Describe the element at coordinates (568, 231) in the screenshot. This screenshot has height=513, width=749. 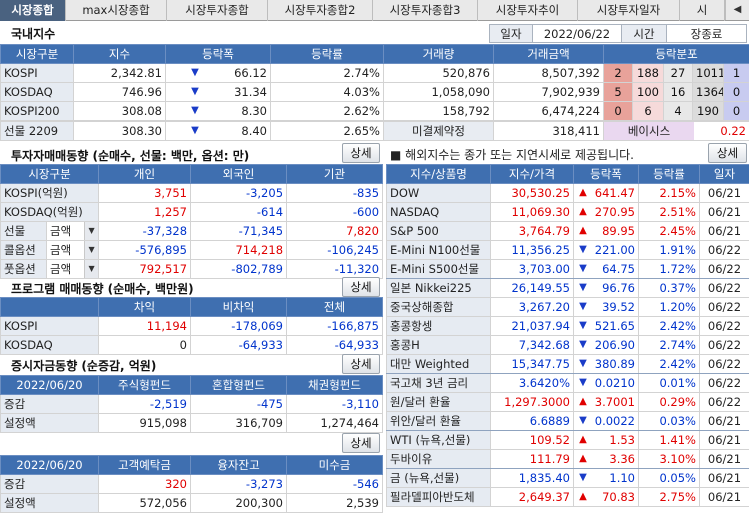
I see `overseas-row: S&P 5003,764.79▲89.952.45%06/21` at that location.